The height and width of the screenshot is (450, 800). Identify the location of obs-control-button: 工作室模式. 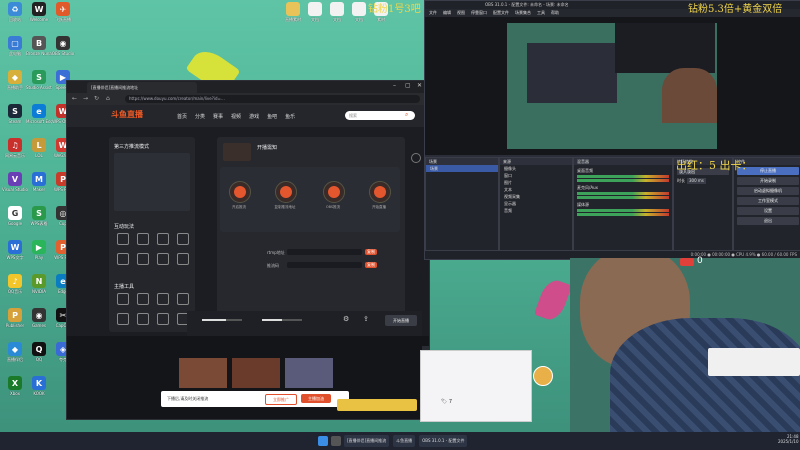
(768, 201).